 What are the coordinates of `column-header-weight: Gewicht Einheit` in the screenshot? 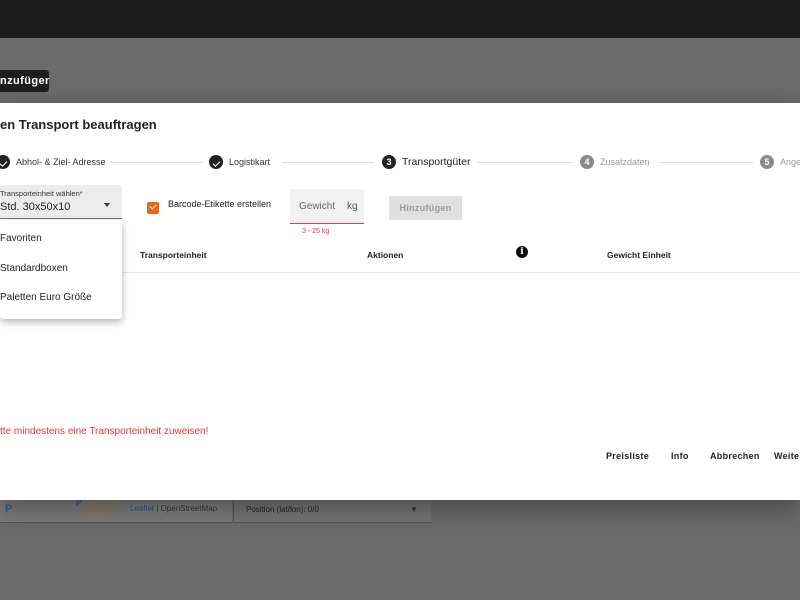 It's located at (639, 255).